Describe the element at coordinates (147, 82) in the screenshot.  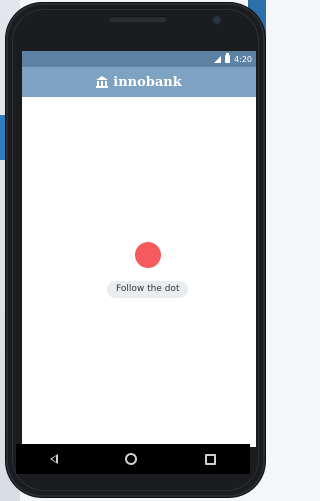
I see `app-title: innobank` at that location.